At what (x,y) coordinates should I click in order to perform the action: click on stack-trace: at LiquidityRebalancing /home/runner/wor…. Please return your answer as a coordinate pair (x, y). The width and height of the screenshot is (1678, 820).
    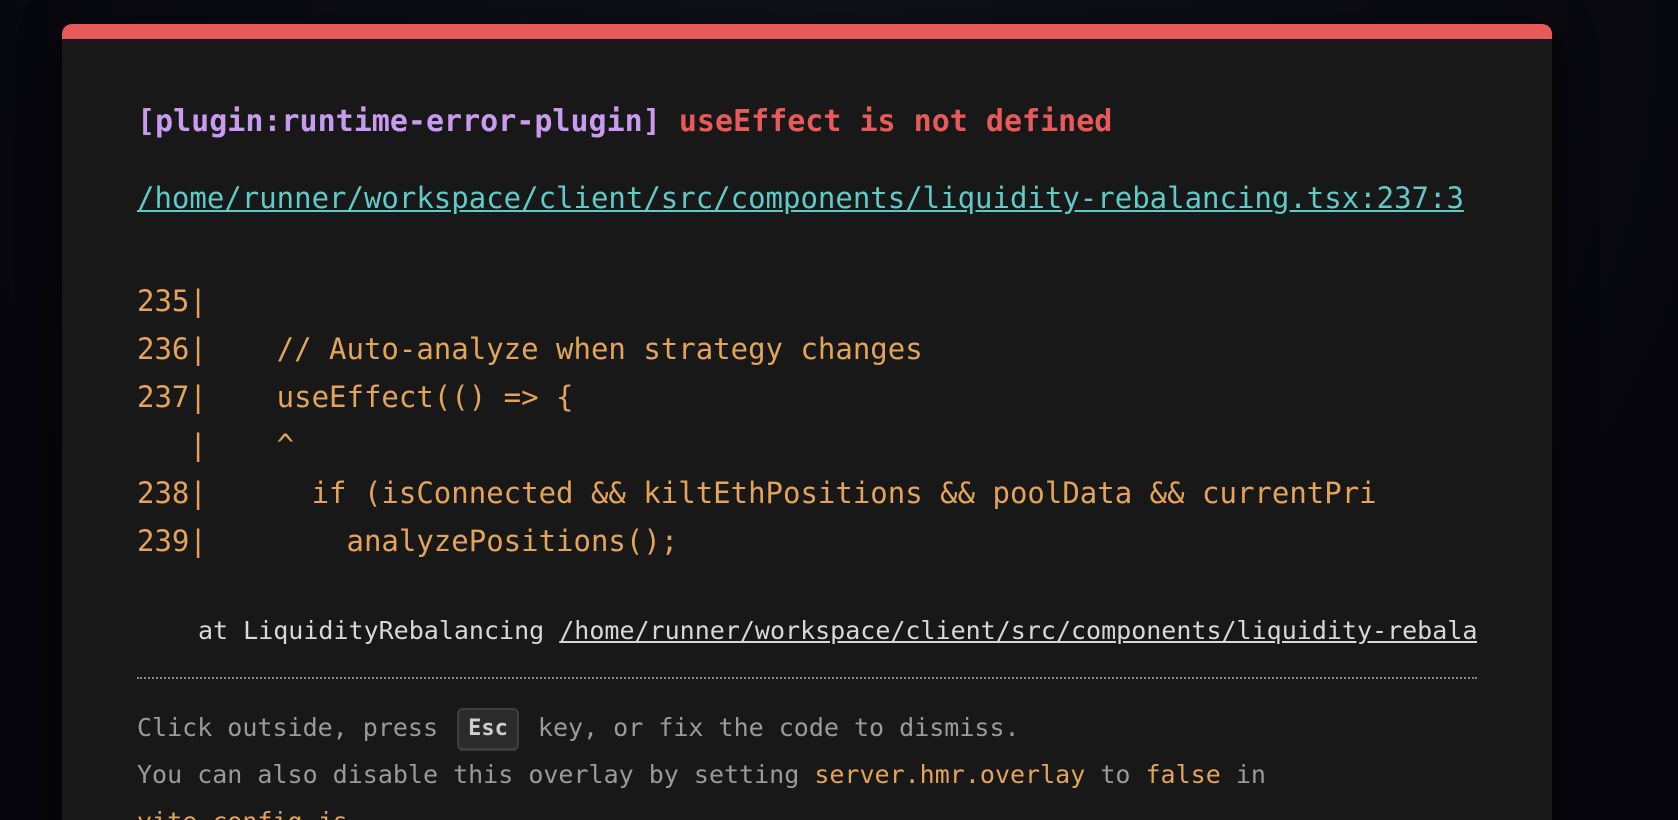
    Looking at the image, I should click on (807, 631).